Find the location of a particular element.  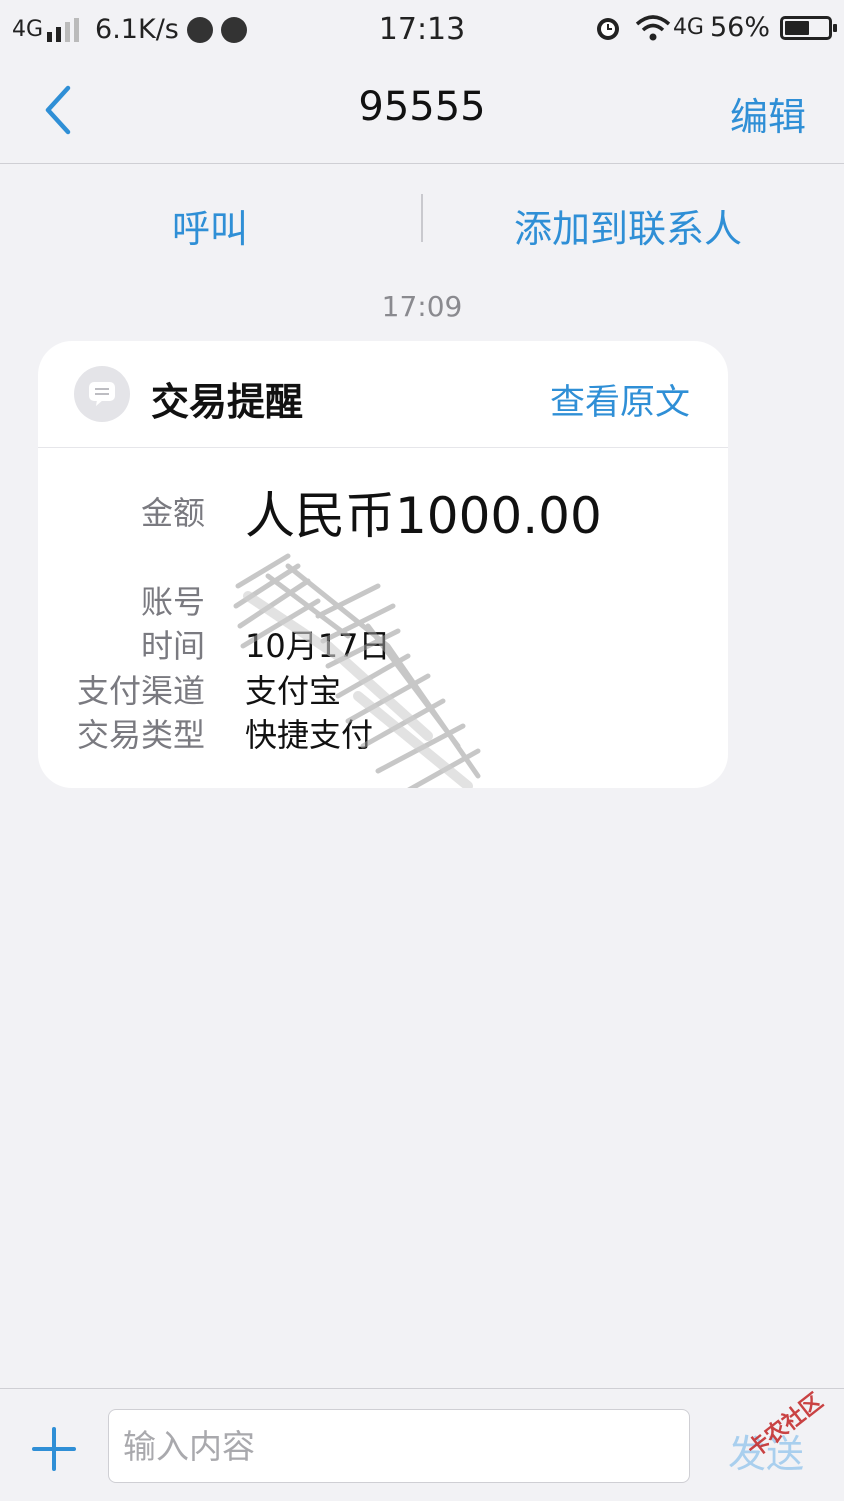

card-header: 交易提醒 查看原文 is located at coordinates (383, 394).